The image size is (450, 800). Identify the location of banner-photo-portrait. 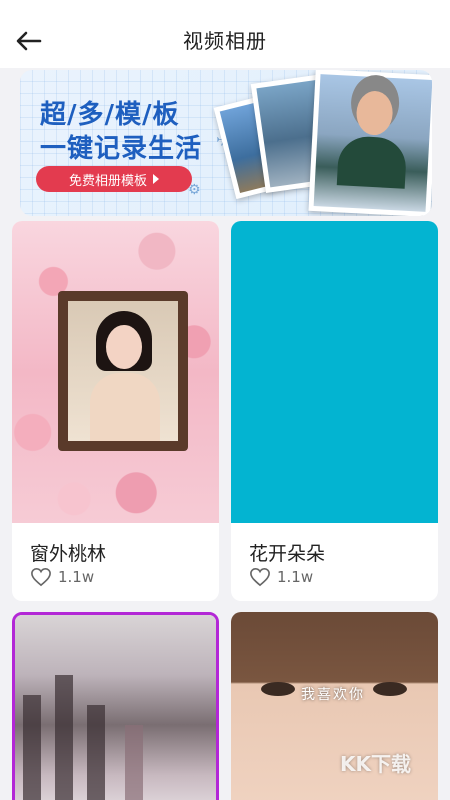
(370, 143).